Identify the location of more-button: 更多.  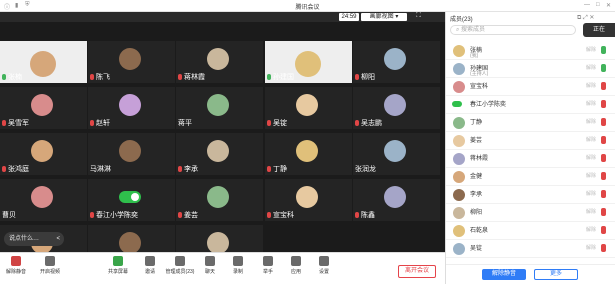
(556, 274).